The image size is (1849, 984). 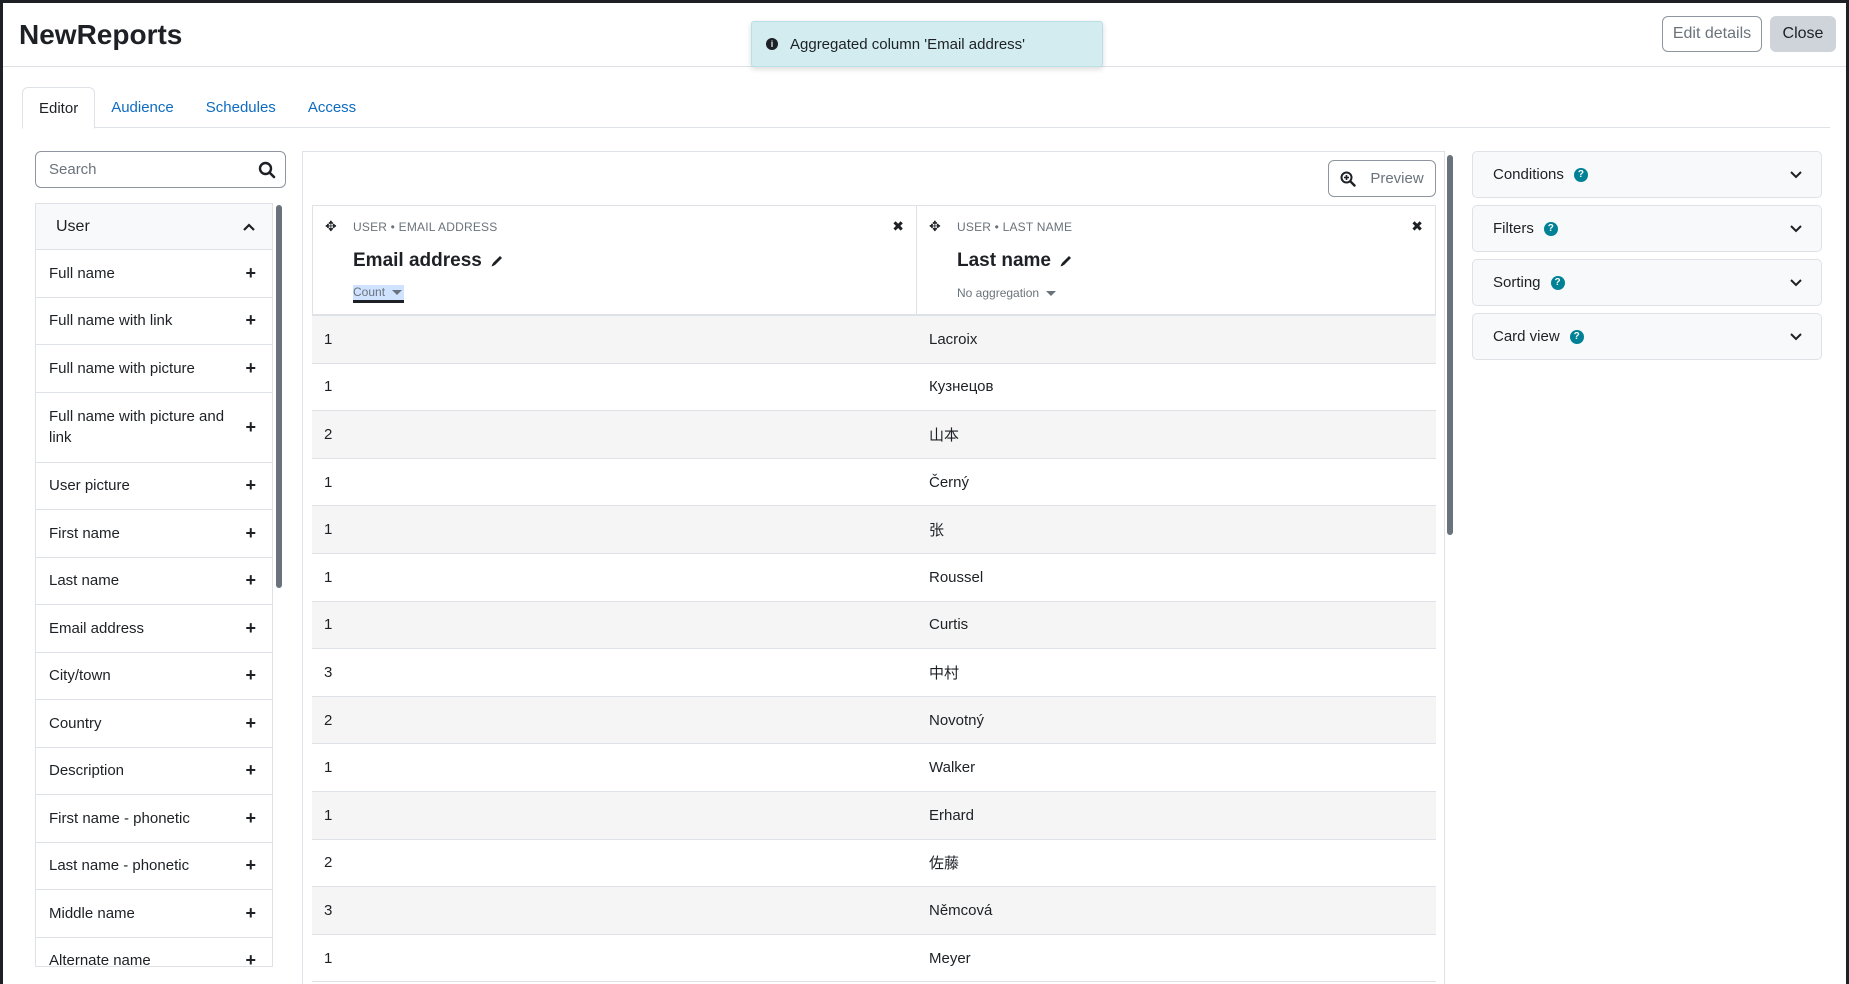 I want to click on list-item: Full name with link +, so click(x=154, y=321).